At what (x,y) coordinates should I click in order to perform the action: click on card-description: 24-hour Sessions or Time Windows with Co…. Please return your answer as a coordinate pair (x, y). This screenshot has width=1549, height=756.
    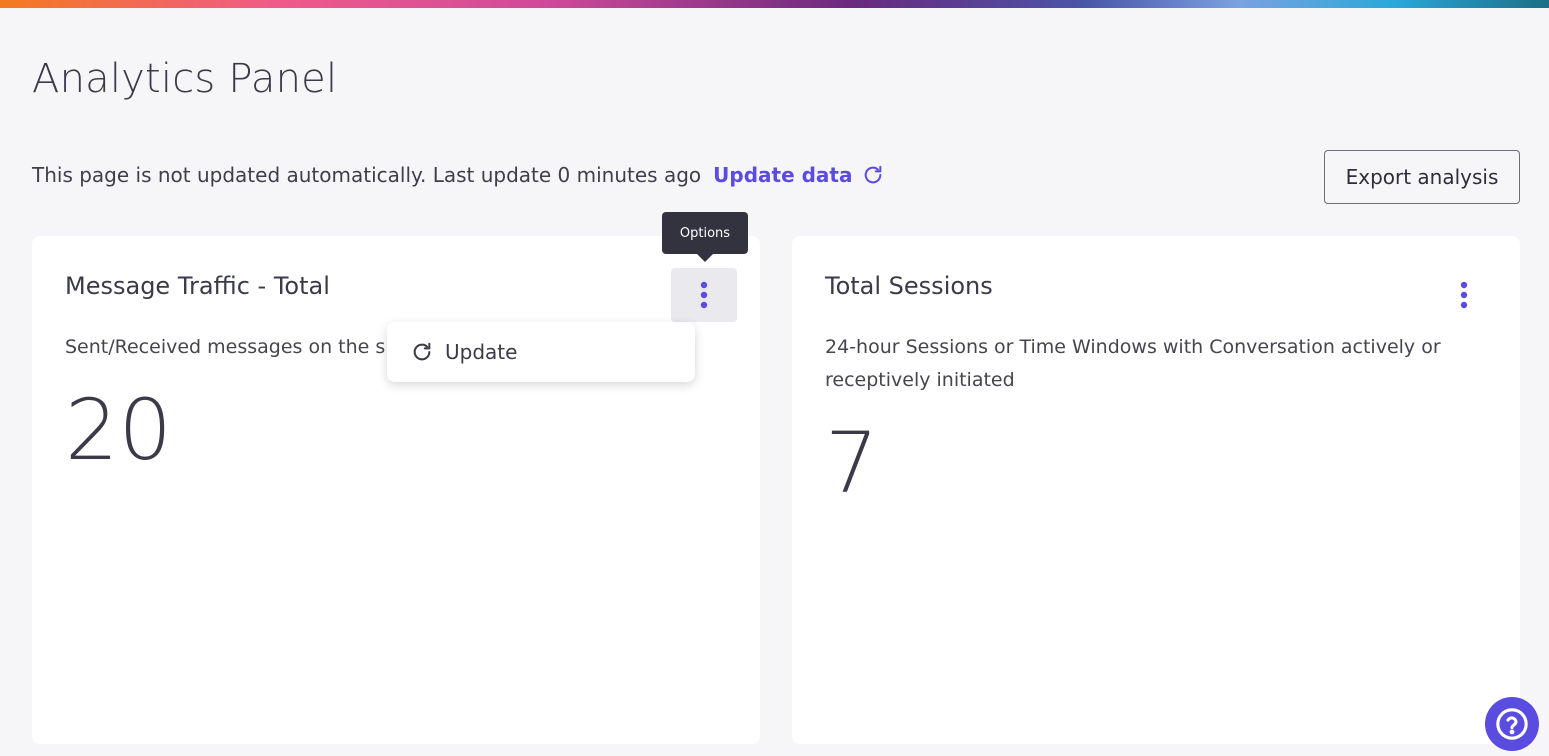
    Looking at the image, I should click on (1133, 363).